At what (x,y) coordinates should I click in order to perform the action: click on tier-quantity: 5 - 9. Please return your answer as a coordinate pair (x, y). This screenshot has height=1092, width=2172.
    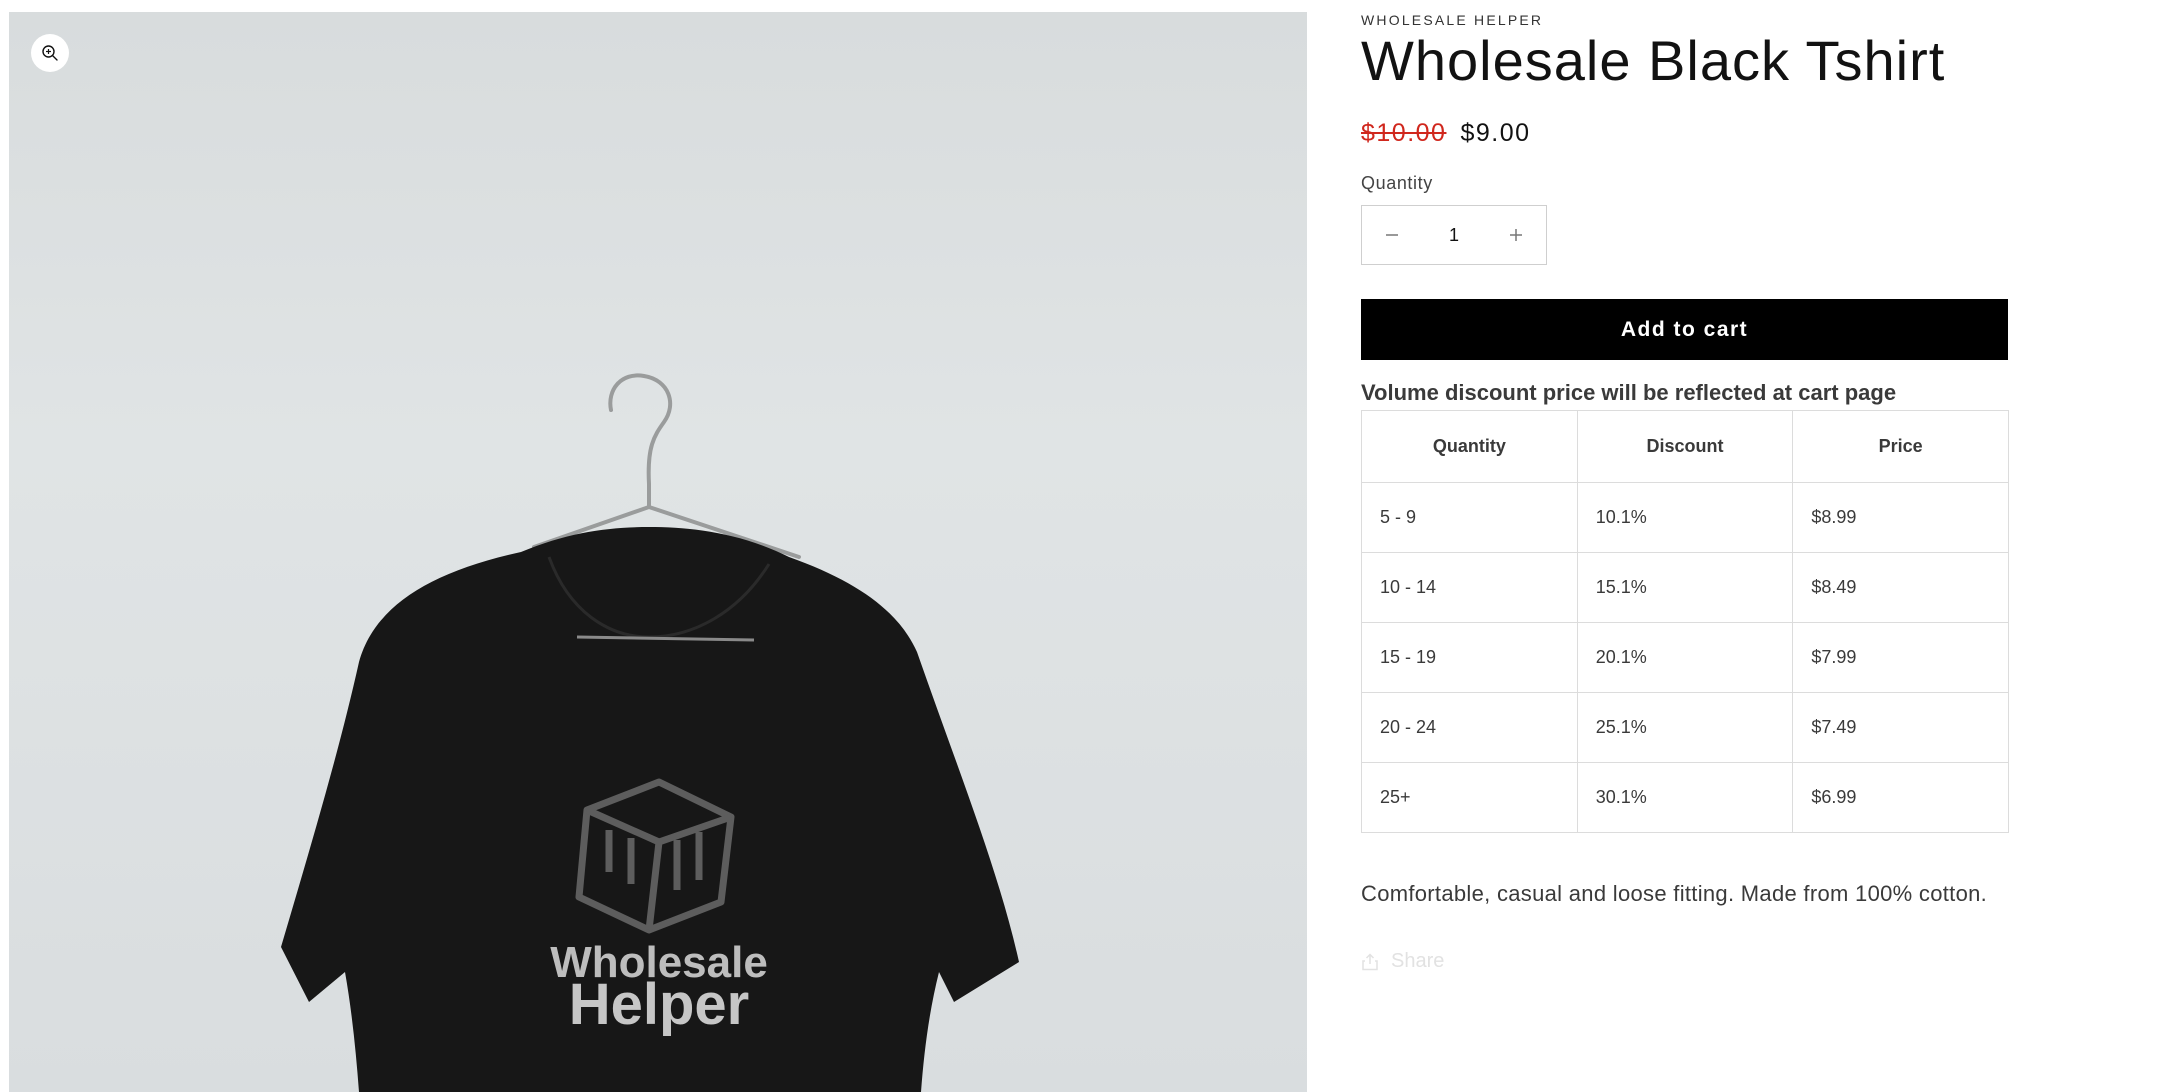
    Looking at the image, I should click on (1469, 517).